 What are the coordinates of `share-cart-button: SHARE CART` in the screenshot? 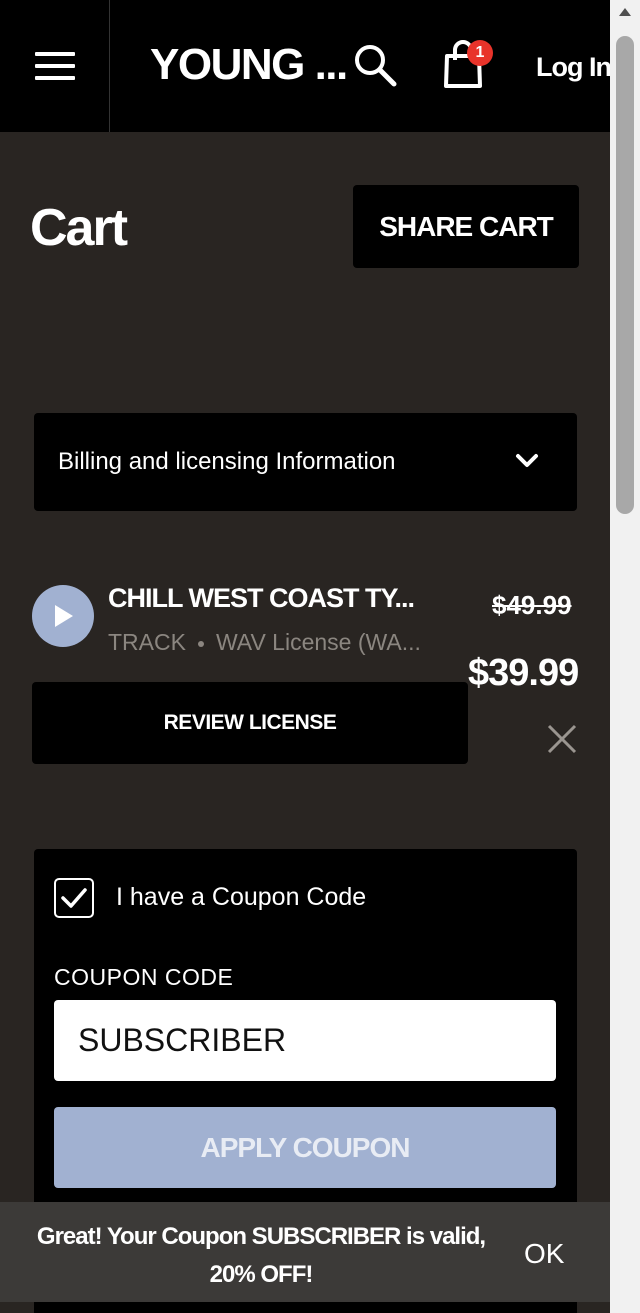 It's located at (466, 226).